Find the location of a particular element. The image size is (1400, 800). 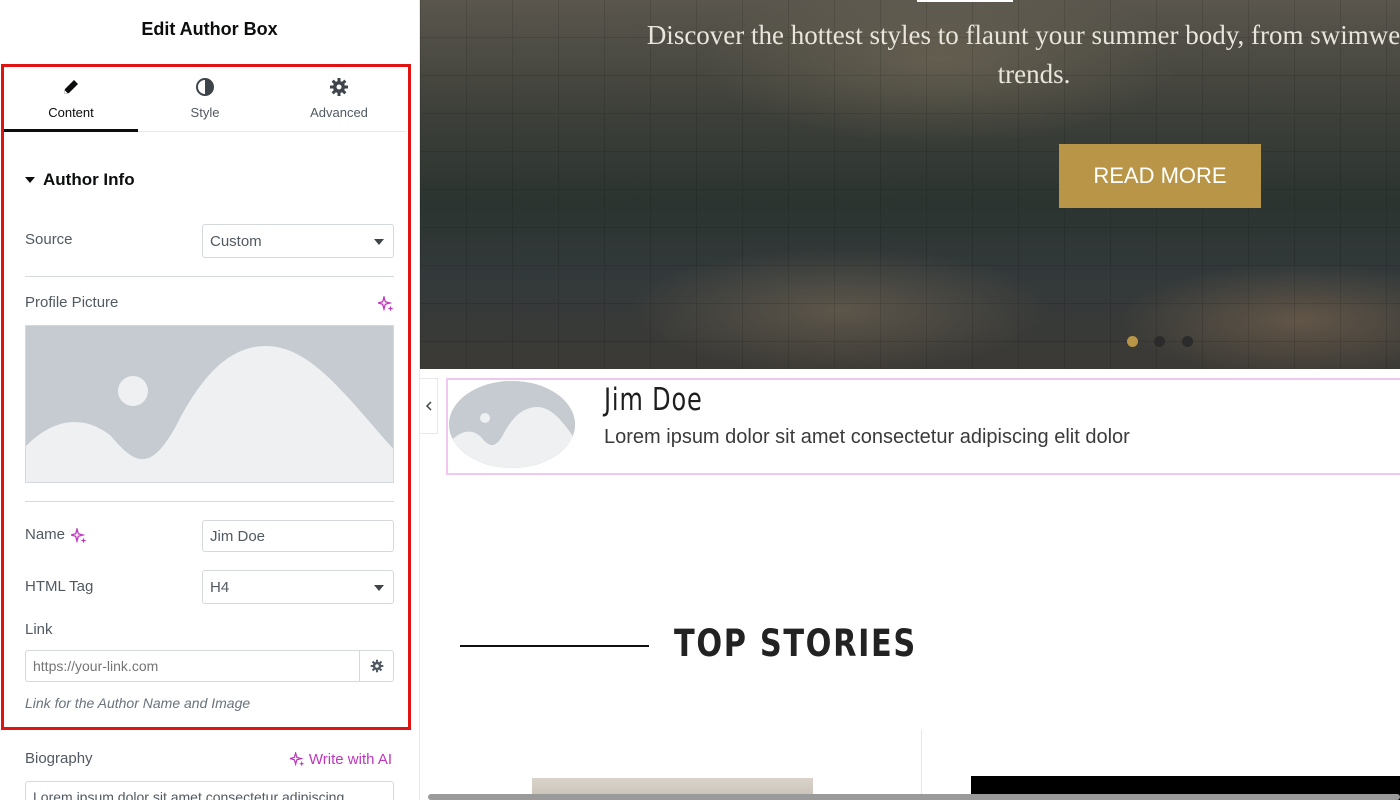

link-help-text: Link for the Author Name and Image is located at coordinates (138, 703).